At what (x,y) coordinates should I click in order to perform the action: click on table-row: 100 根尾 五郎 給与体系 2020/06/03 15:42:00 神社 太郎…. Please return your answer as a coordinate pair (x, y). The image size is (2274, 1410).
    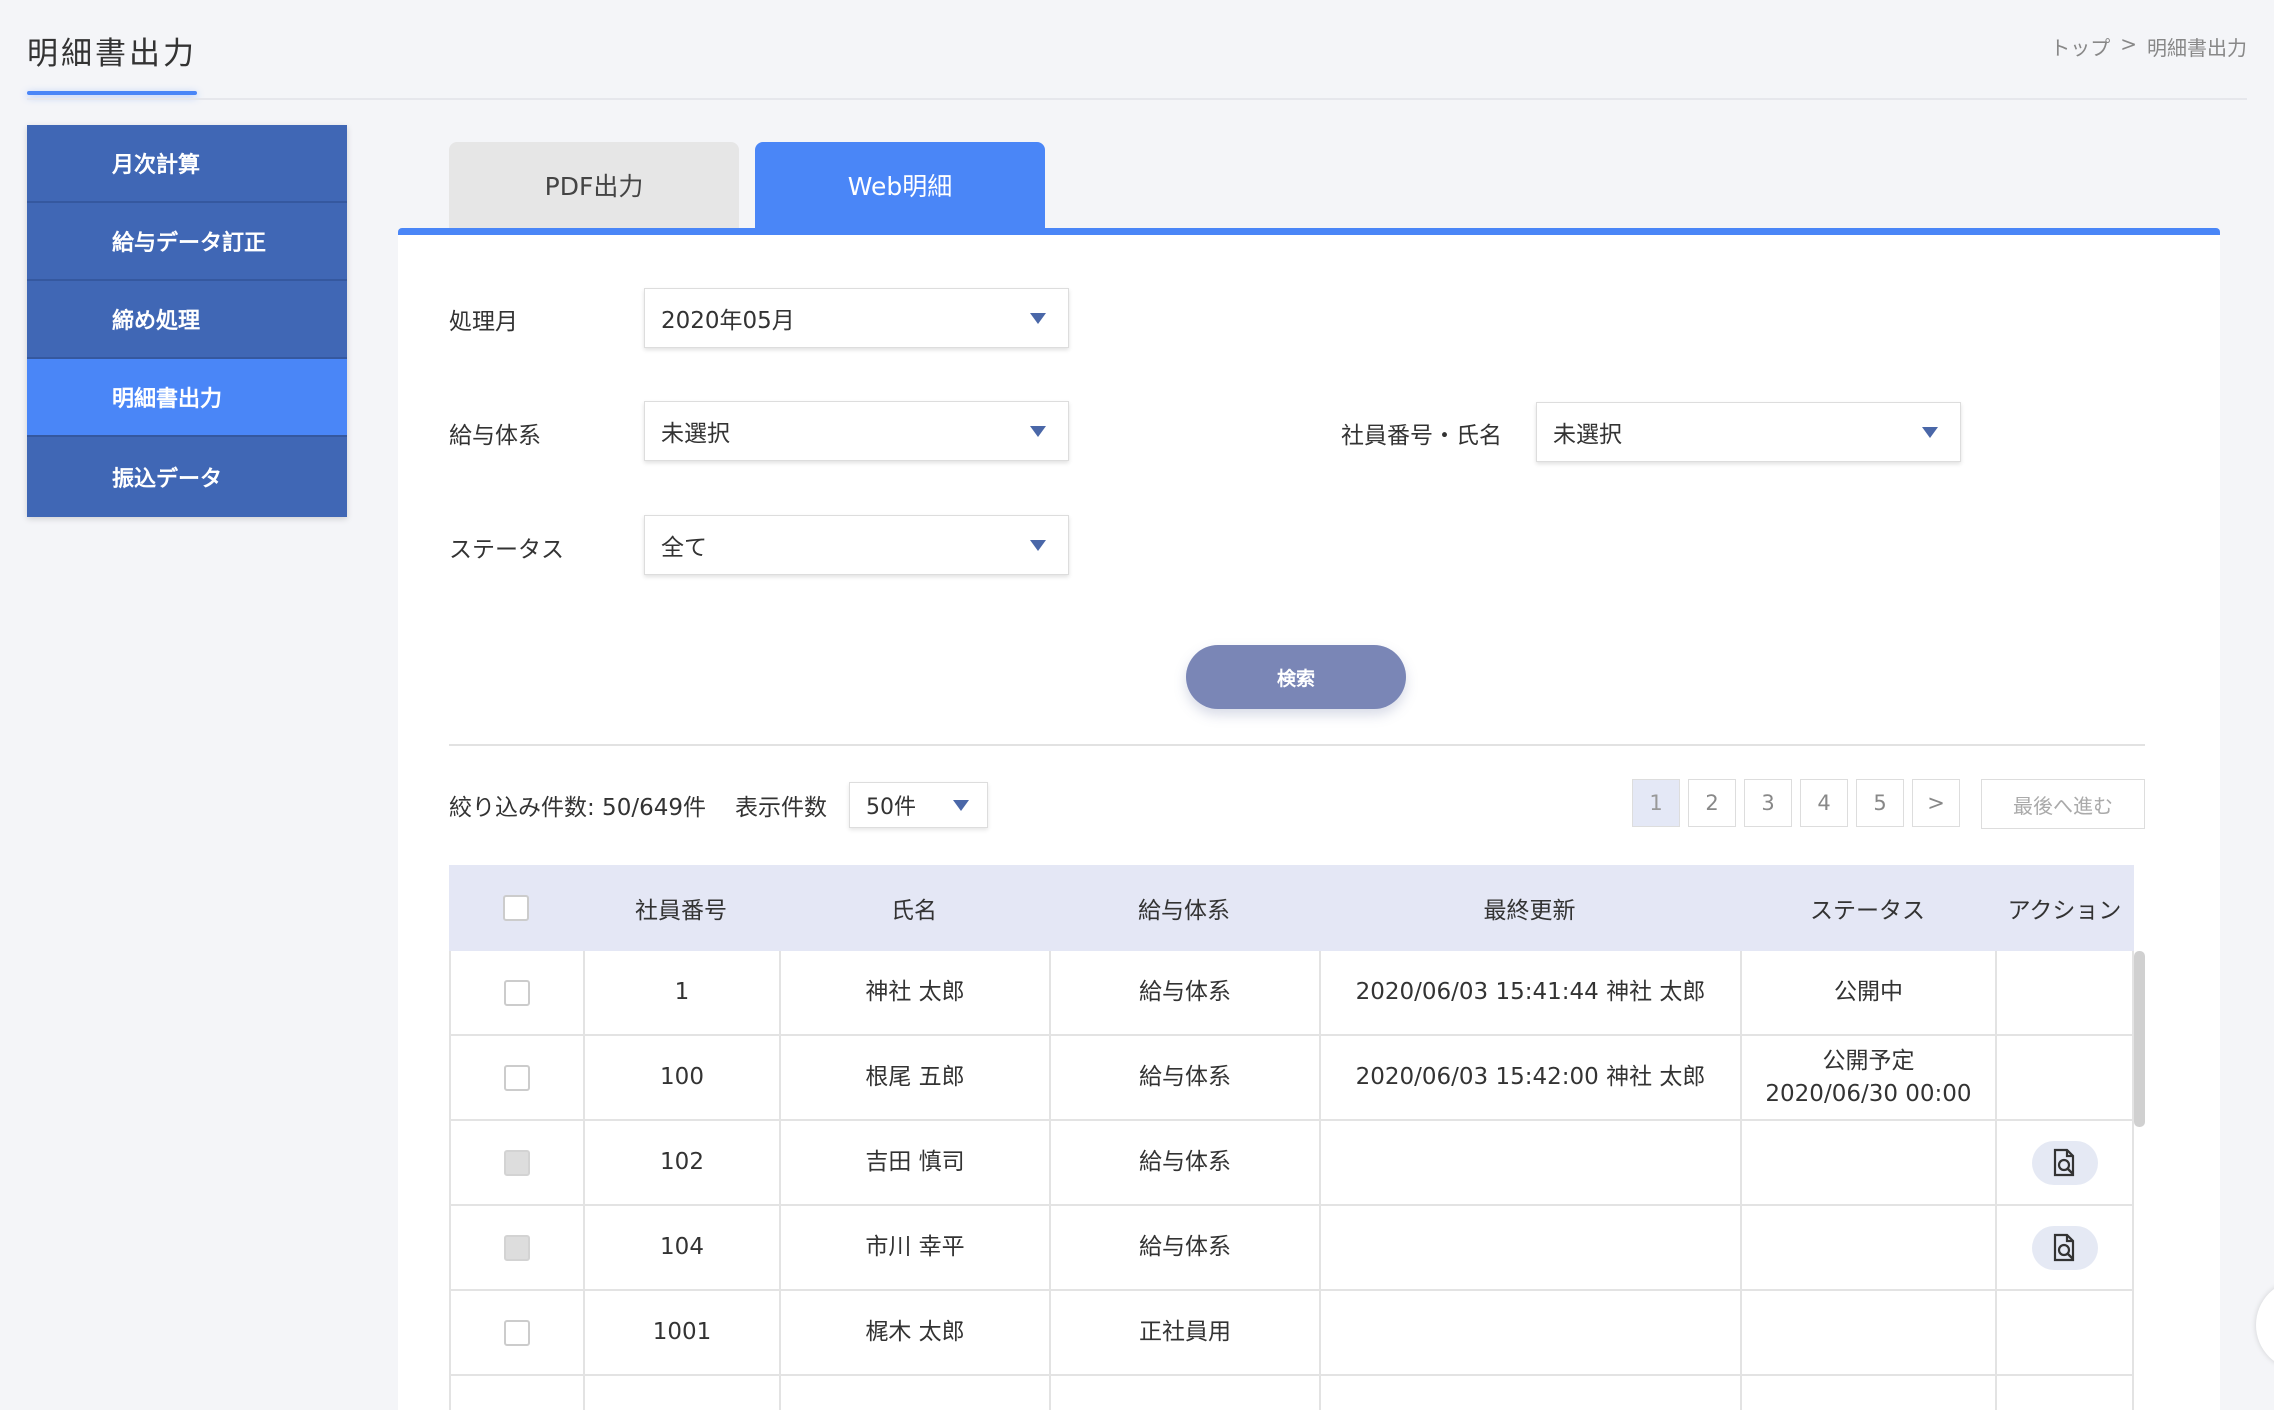
    Looking at the image, I should click on (1291, 1078).